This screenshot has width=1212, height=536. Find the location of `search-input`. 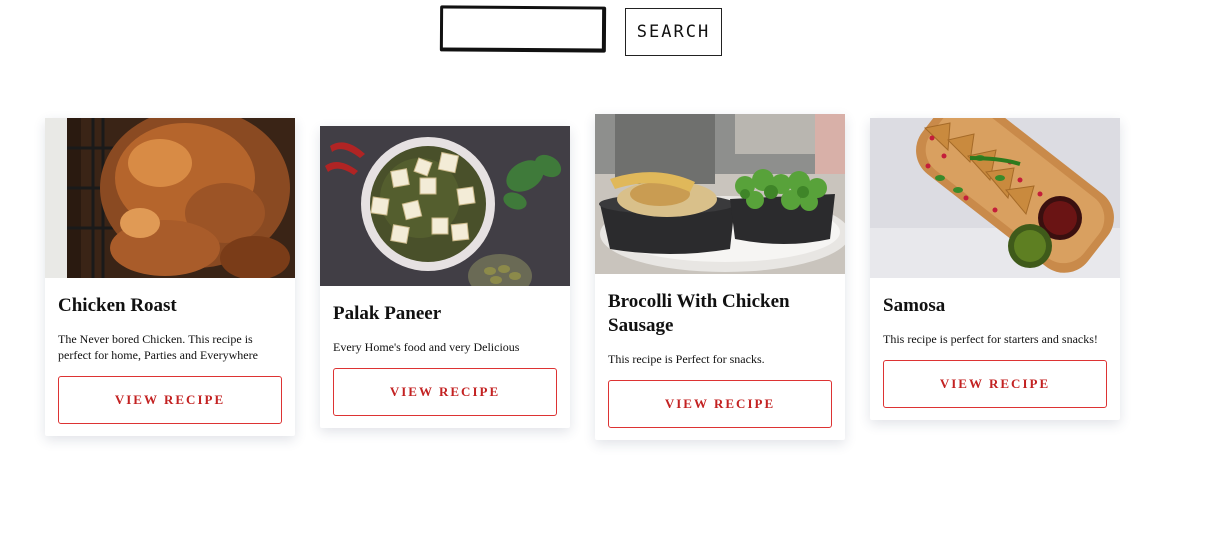

search-input is located at coordinates (523, 29).